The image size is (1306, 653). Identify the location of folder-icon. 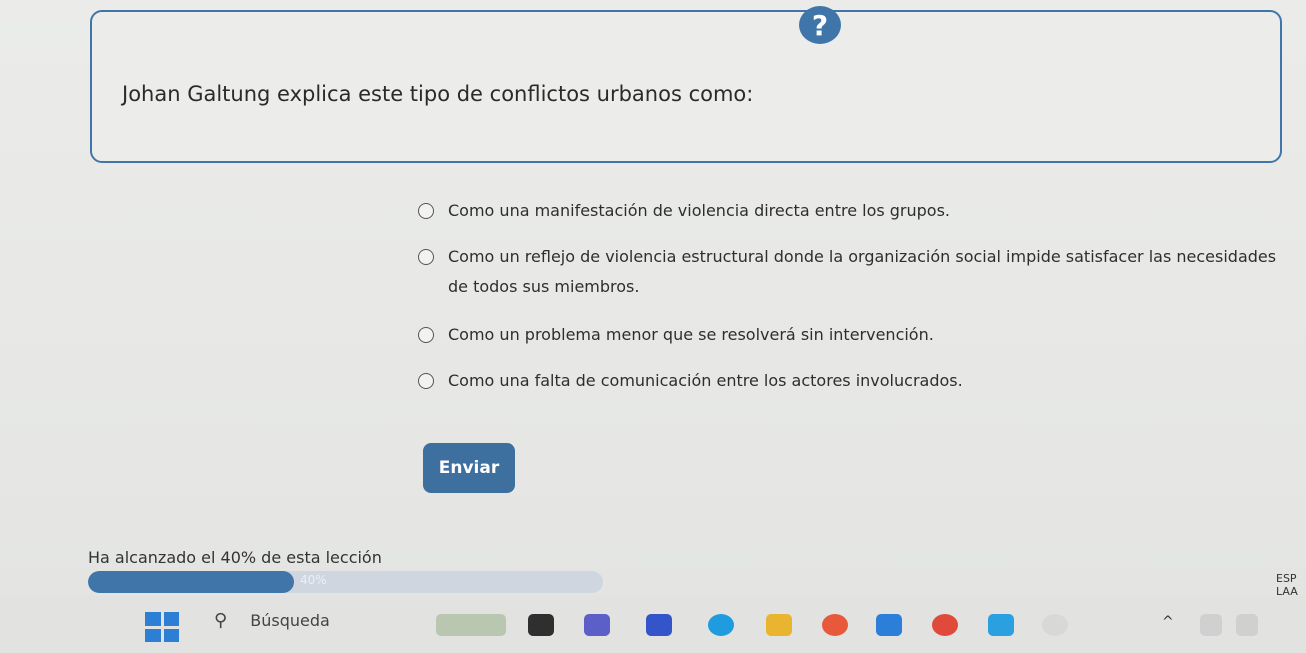
(779, 625).